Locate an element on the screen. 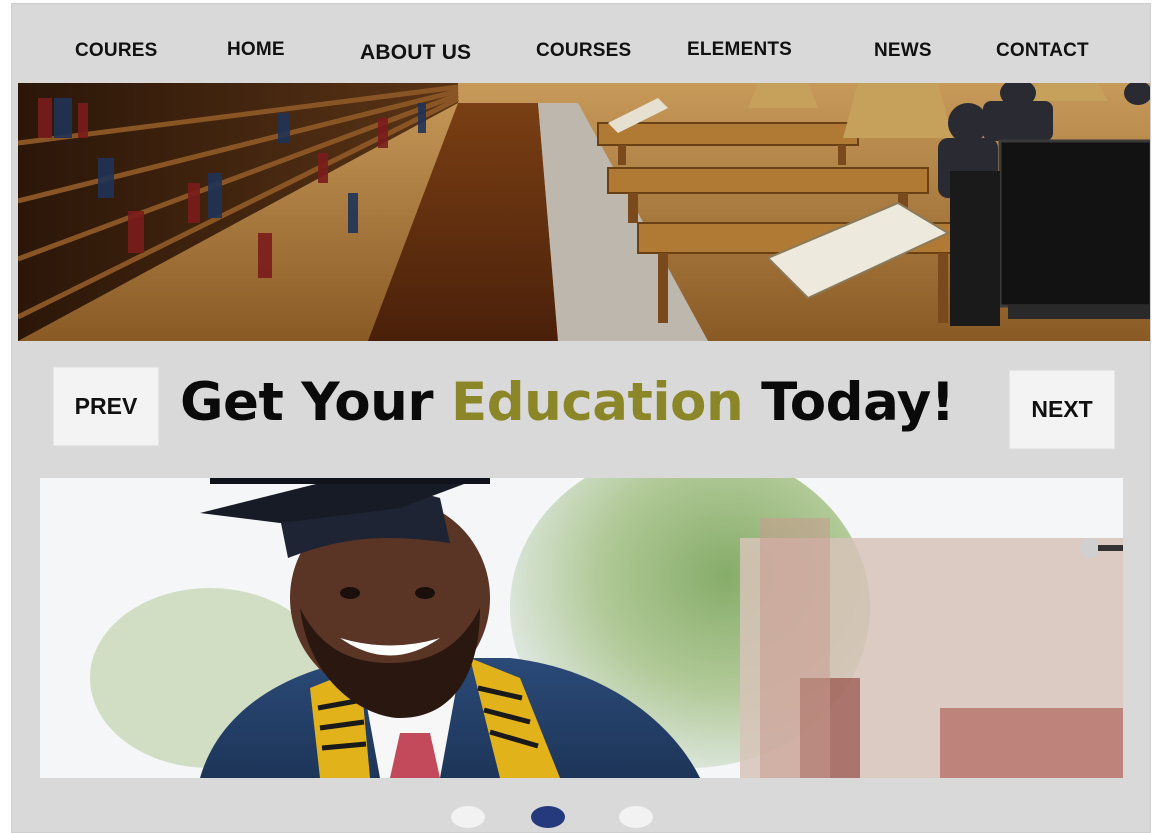  nav-item-elements: ELEMENTS is located at coordinates (739, 50).